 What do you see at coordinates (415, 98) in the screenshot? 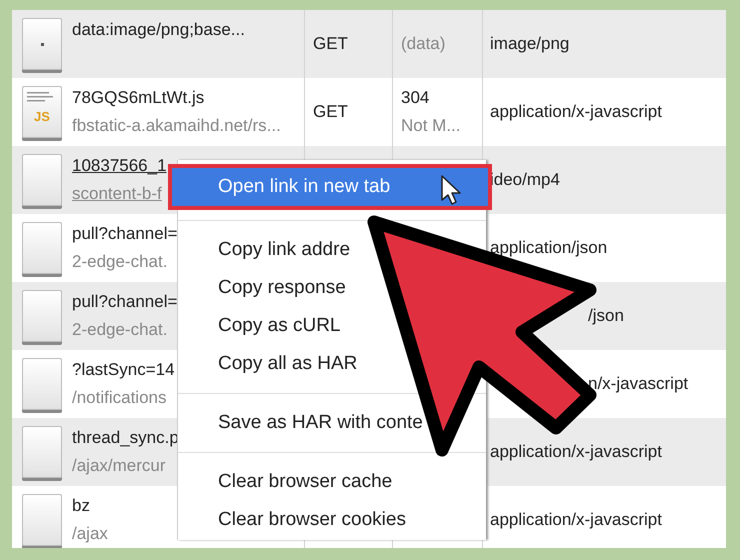
I see `status-code: 304` at bounding box center [415, 98].